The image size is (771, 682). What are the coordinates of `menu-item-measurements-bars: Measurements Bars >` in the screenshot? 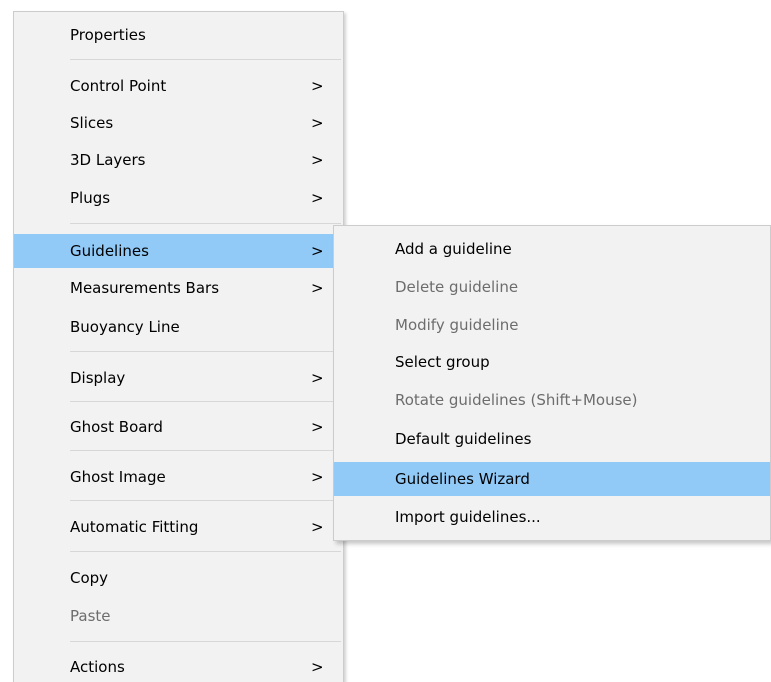 It's located at (178, 288).